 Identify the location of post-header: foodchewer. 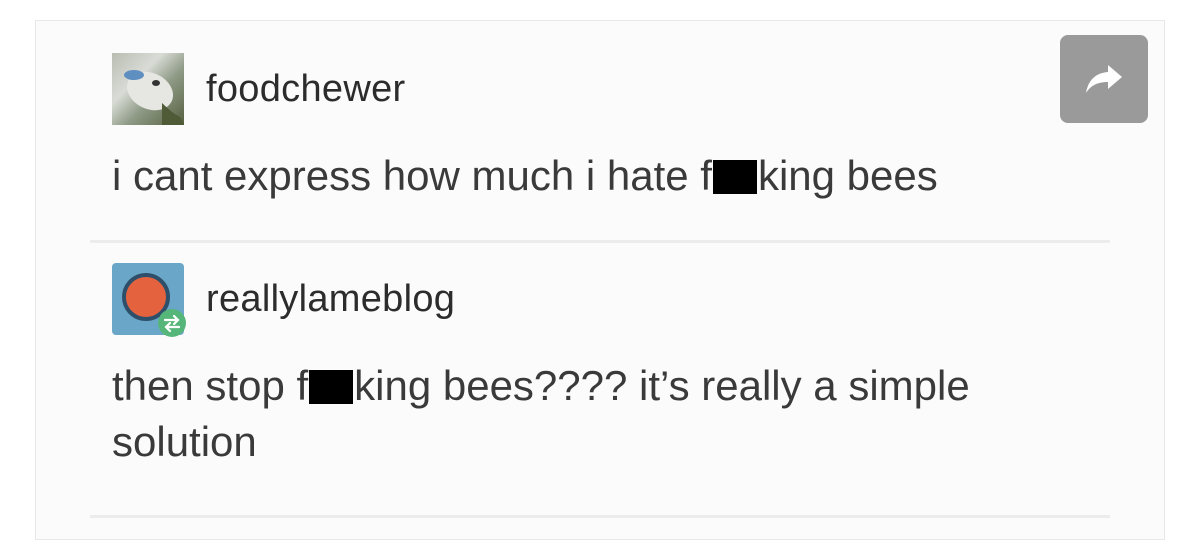
(600, 89).